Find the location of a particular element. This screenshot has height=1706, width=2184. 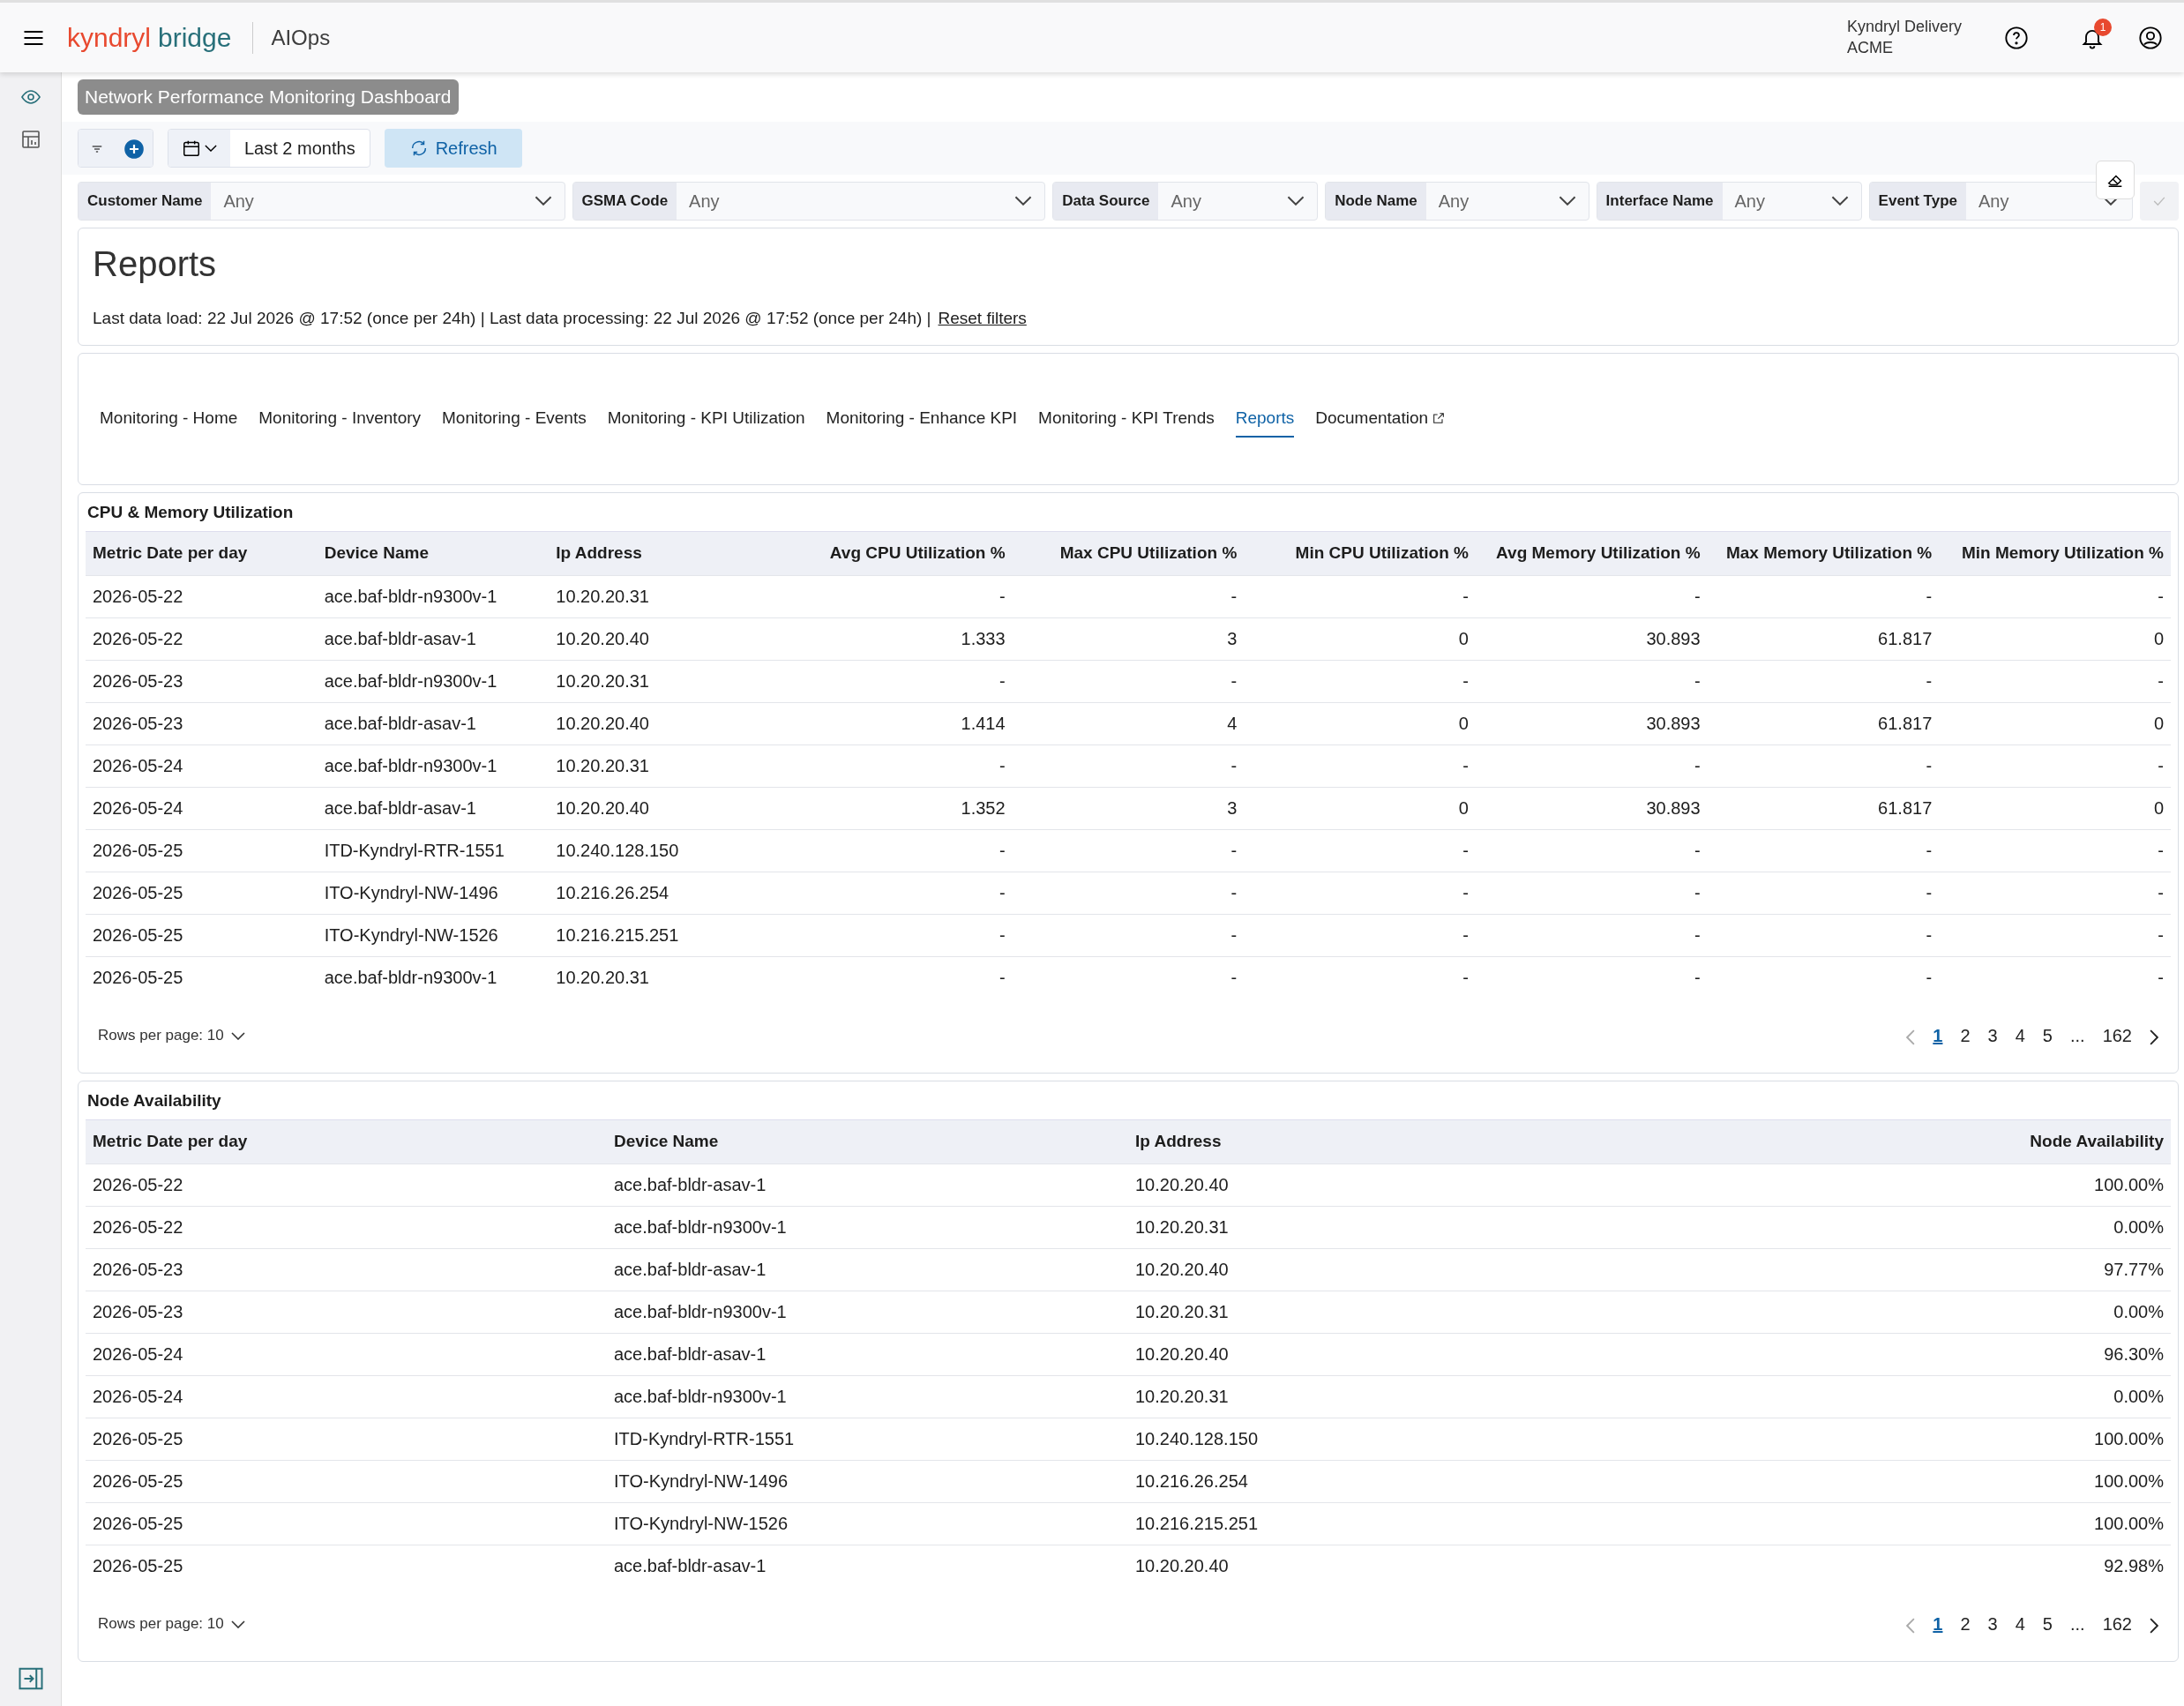

user-icon is located at coordinates (2150, 37).